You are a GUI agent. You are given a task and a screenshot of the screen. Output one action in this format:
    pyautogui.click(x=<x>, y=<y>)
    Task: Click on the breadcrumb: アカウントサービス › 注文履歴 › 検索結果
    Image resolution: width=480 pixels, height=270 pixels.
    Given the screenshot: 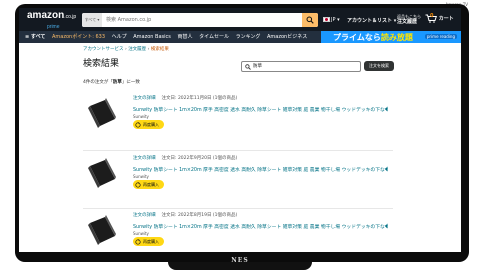 What is the action you would take?
    pyautogui.click(x=126, y=49)
    